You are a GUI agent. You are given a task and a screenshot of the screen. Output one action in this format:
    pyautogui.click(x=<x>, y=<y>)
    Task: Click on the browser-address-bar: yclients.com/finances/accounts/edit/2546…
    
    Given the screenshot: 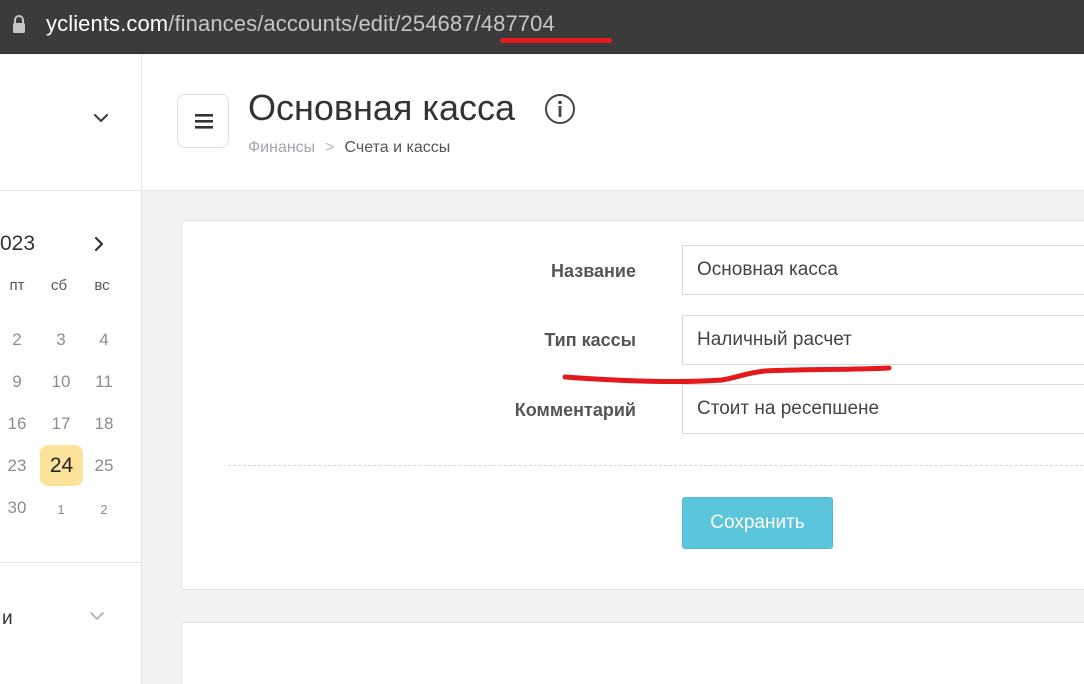 What is the action you would take?
    pyautogui.click(x=542, y=27)
    